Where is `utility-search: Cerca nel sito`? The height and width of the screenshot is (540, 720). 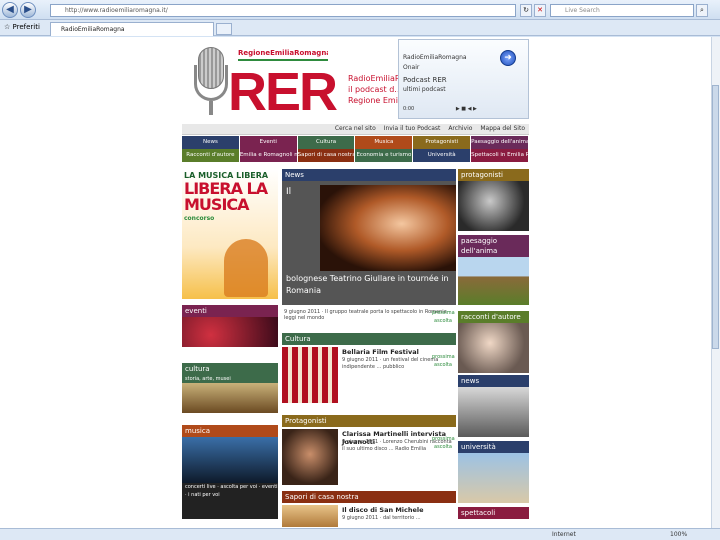
utility-search: Cerca nel sito is located at coordinates (355, 128).